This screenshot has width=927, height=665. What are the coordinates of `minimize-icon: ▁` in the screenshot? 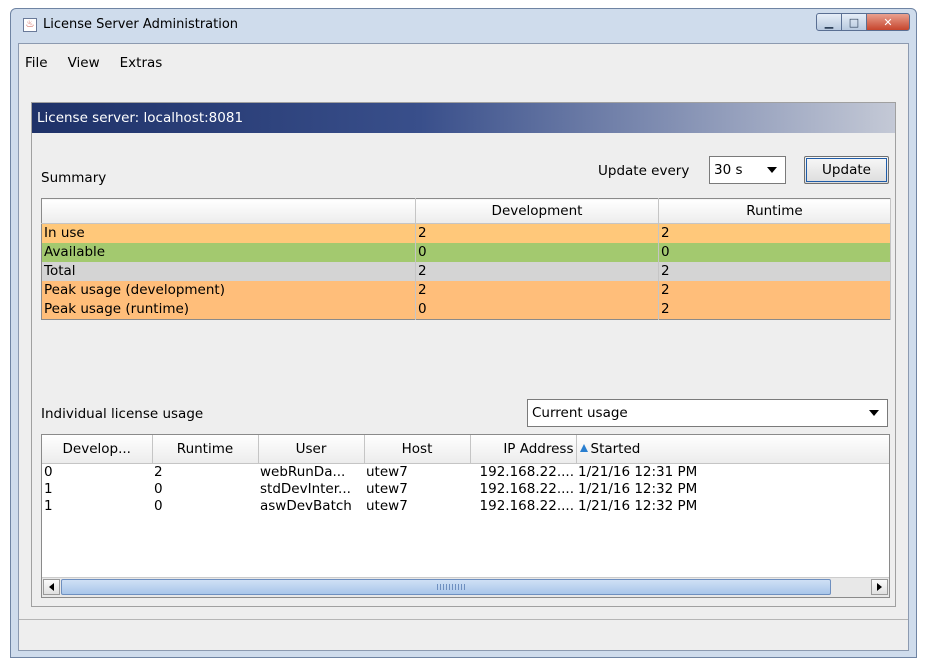 It's located at (829, 22).